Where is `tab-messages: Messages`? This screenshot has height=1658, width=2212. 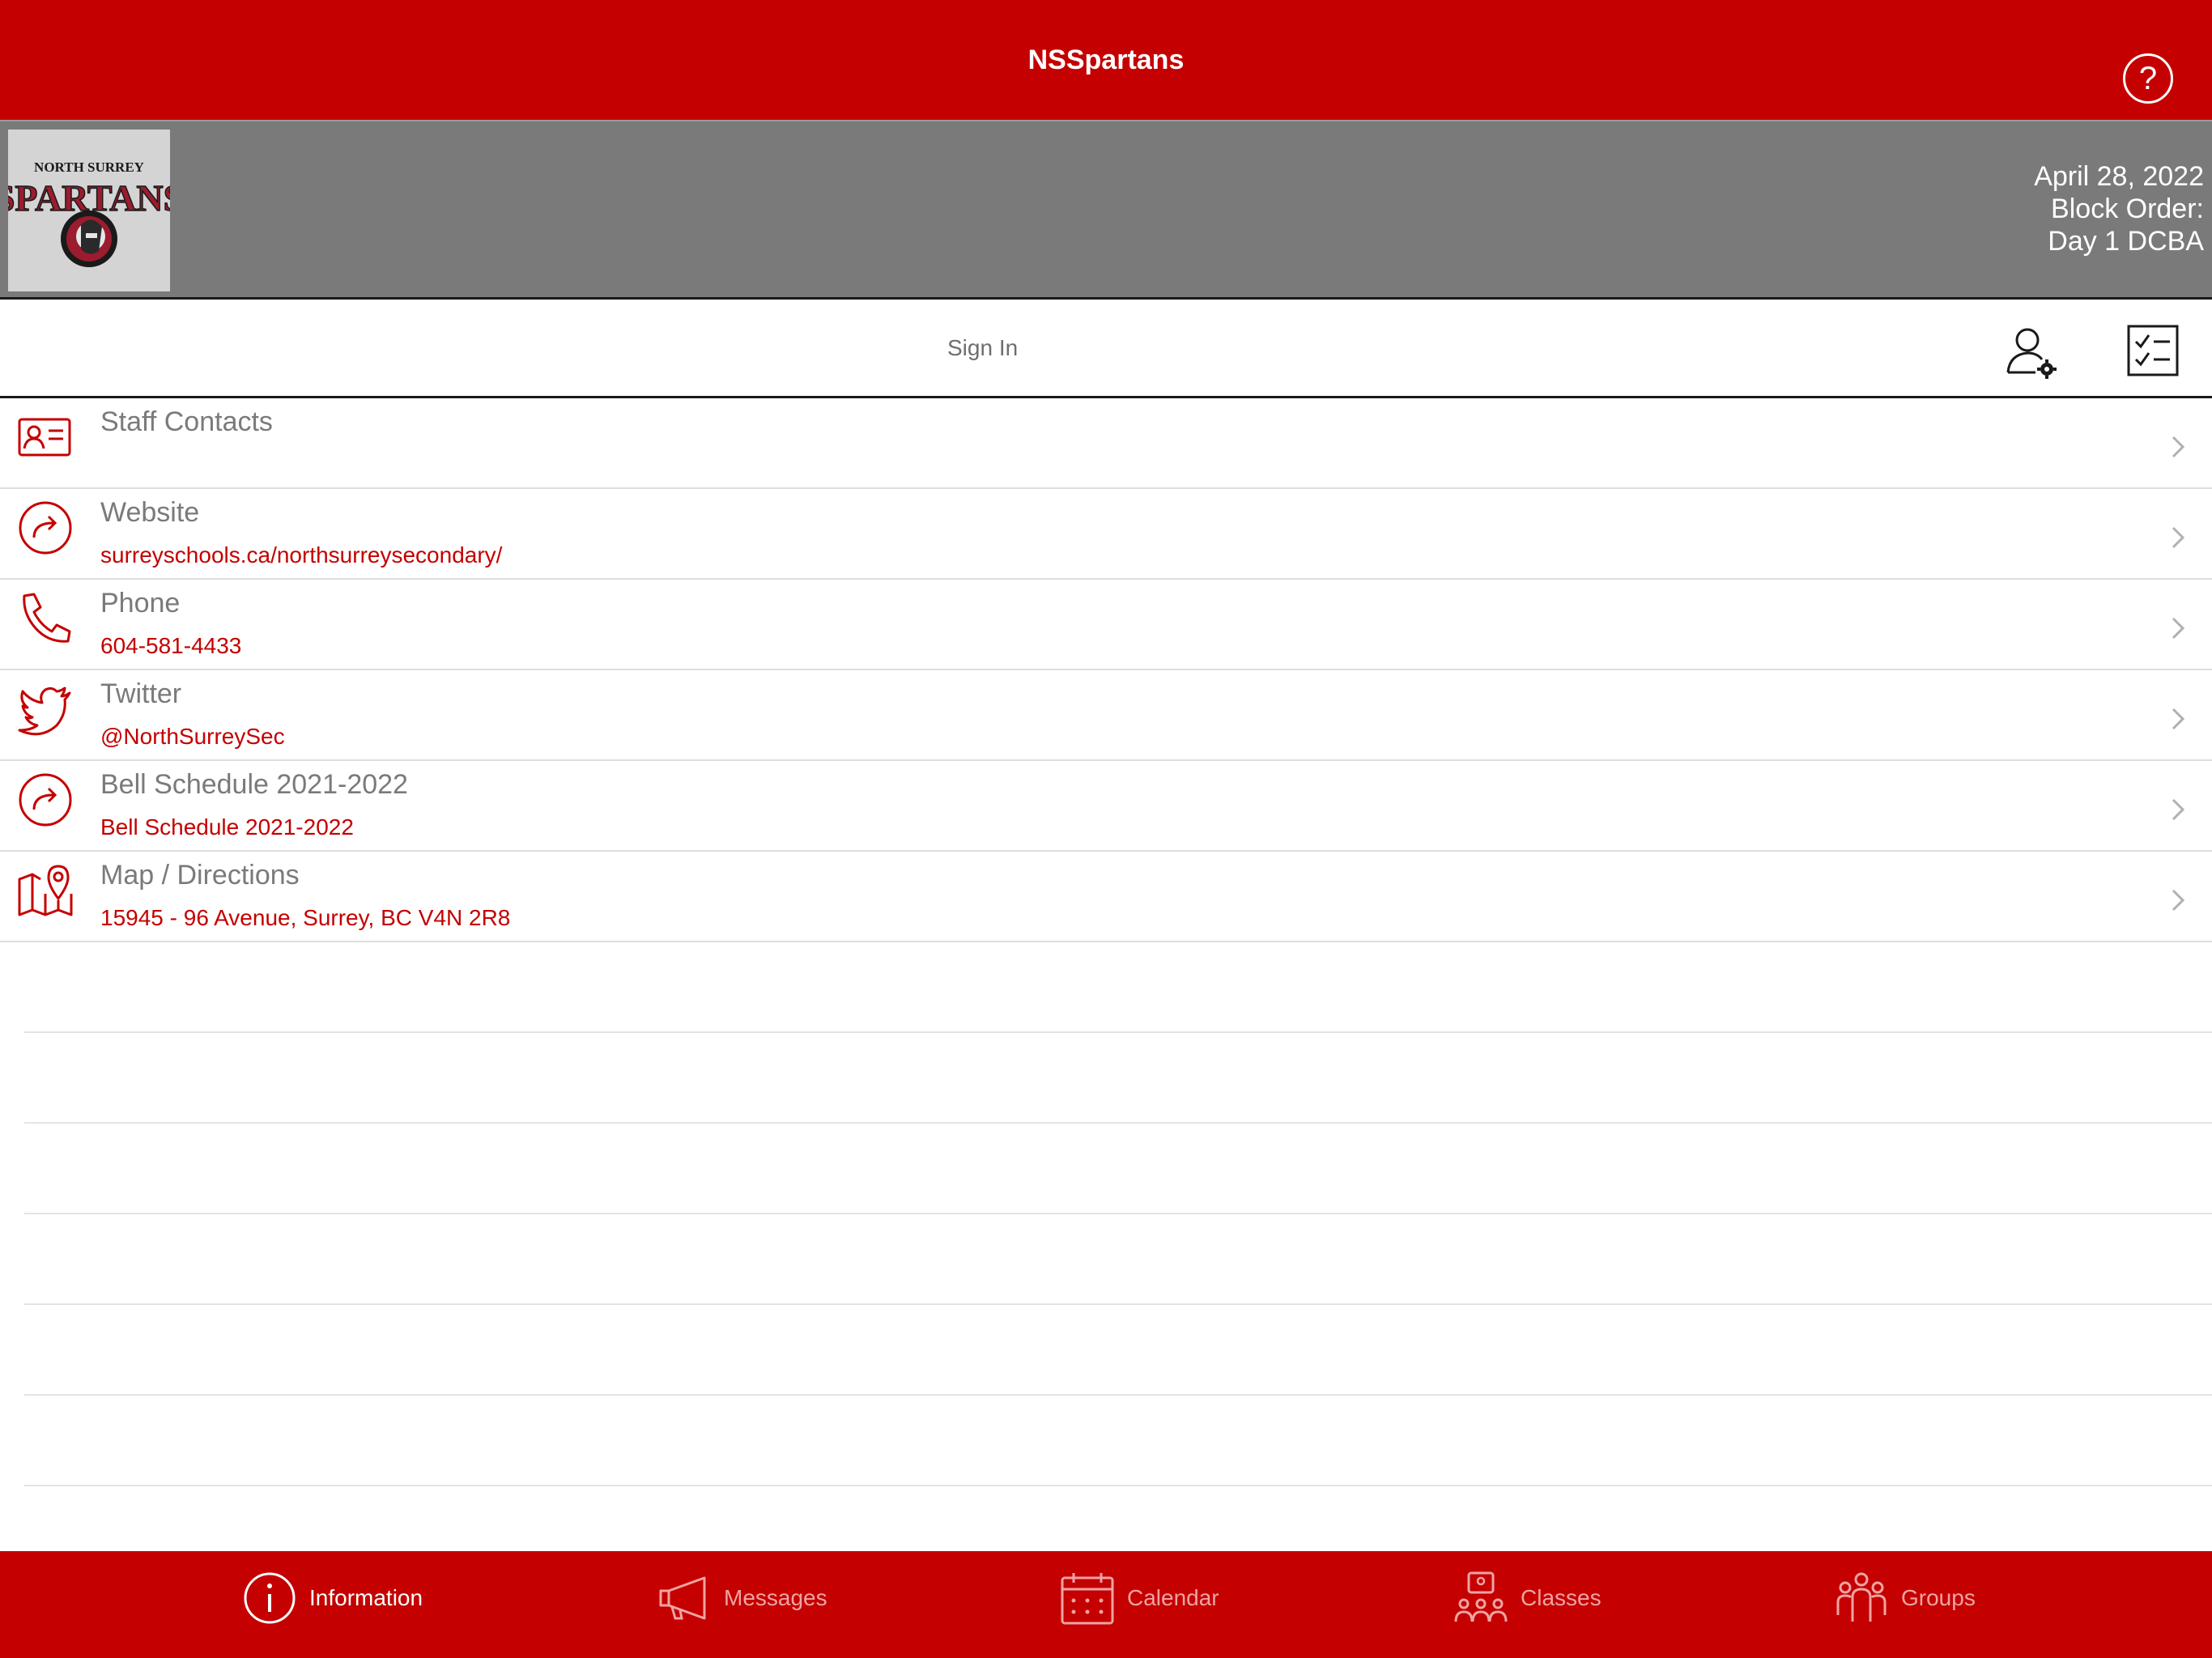 tab-messages: Messages is located at coordinates (741, 1598).